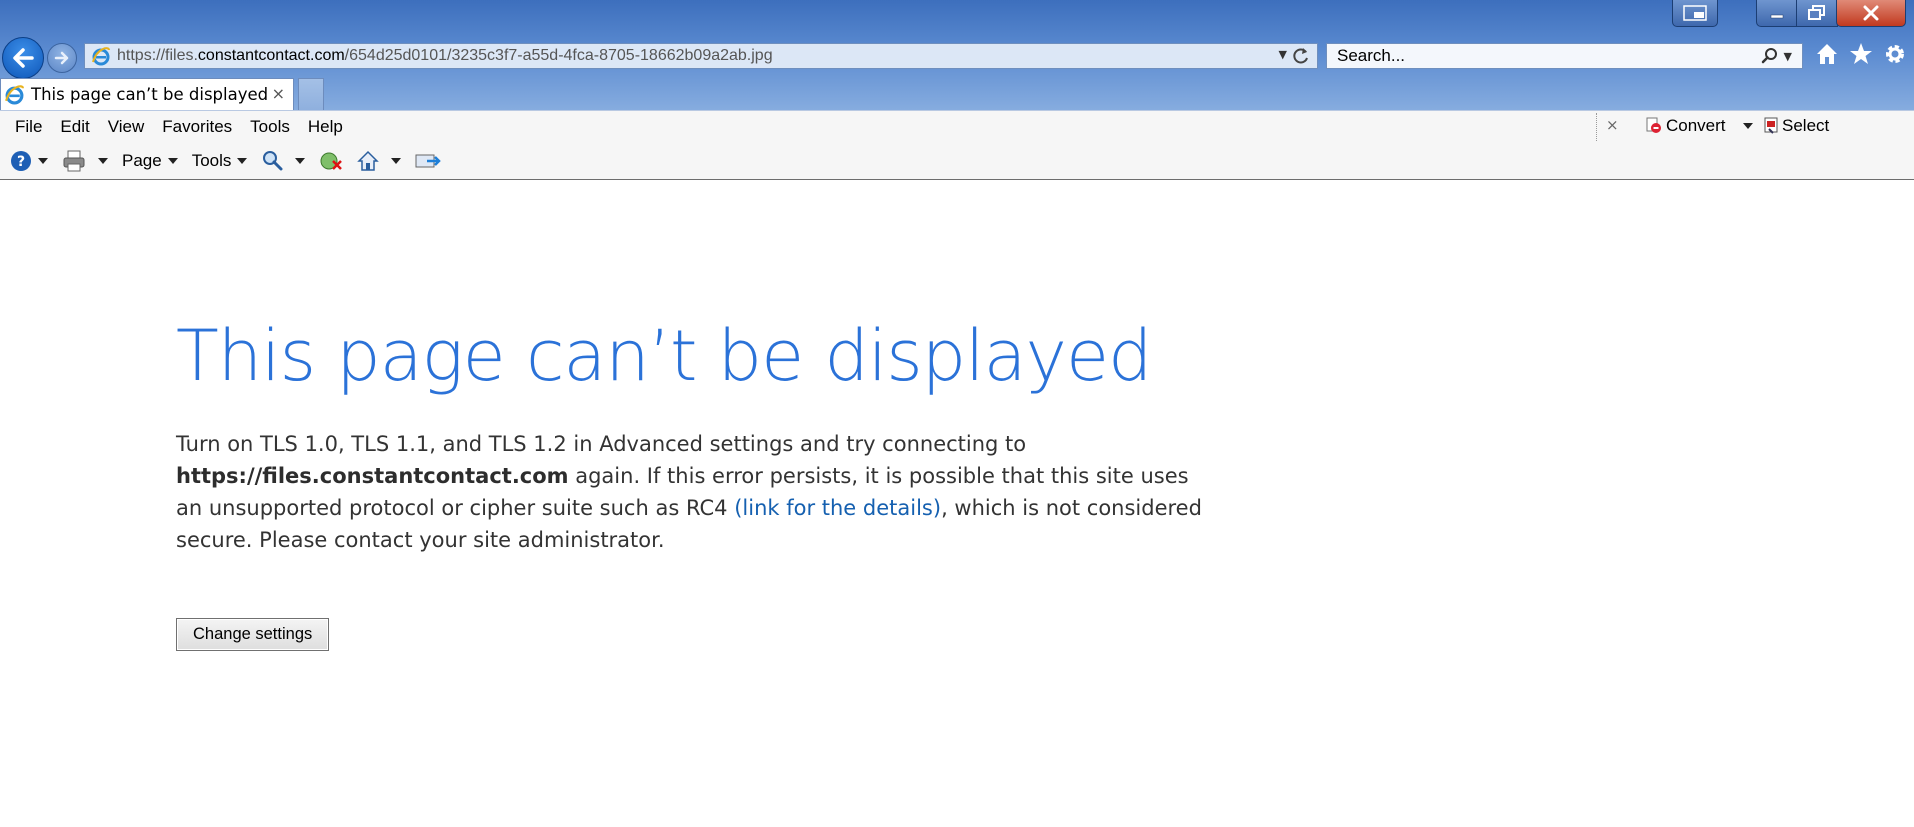 Image resolution: width=1914 pixels, height=827 pixels. I want to click on pip-button, so click(1695, 13).